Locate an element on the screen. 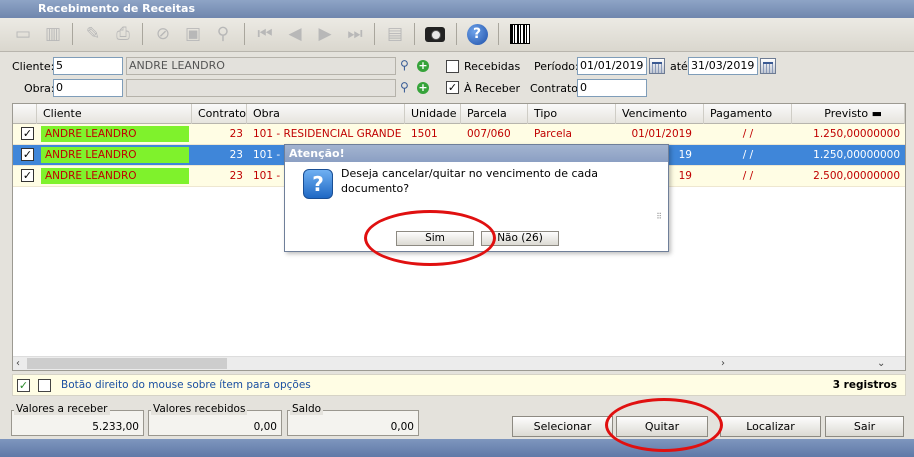 The image size is (914, 457). column-header-pagamento: Pagamento is located at coordinates (748, 114).